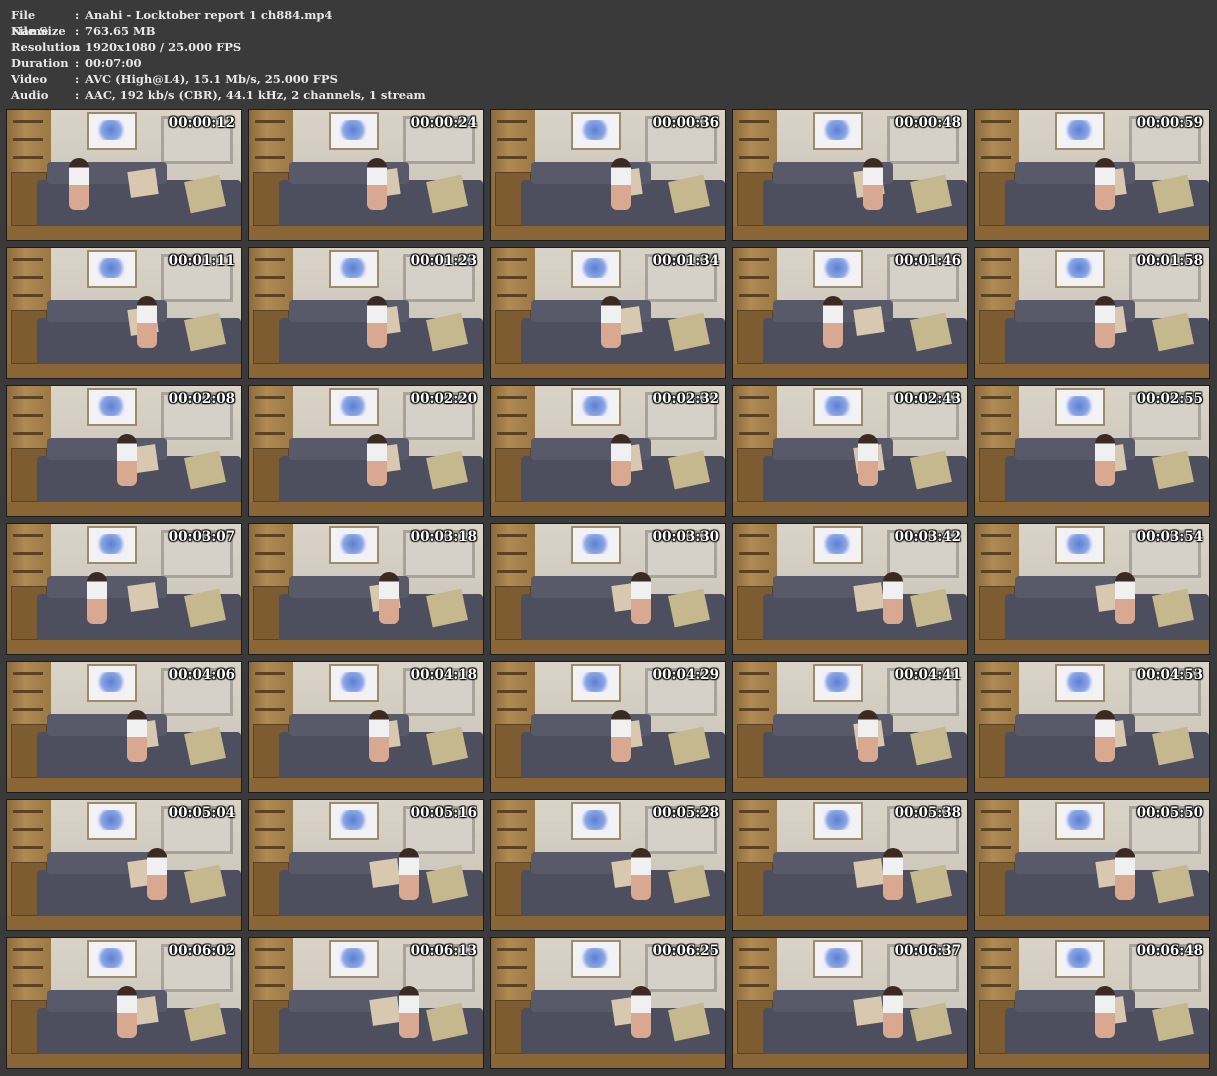 The width and height of the screenshot is (1217, 1076). What do you see at coordinates (608, 1003) in the screenshot?
I see `thumbnail: 00:06:25` at bounding box center [608, 1003].